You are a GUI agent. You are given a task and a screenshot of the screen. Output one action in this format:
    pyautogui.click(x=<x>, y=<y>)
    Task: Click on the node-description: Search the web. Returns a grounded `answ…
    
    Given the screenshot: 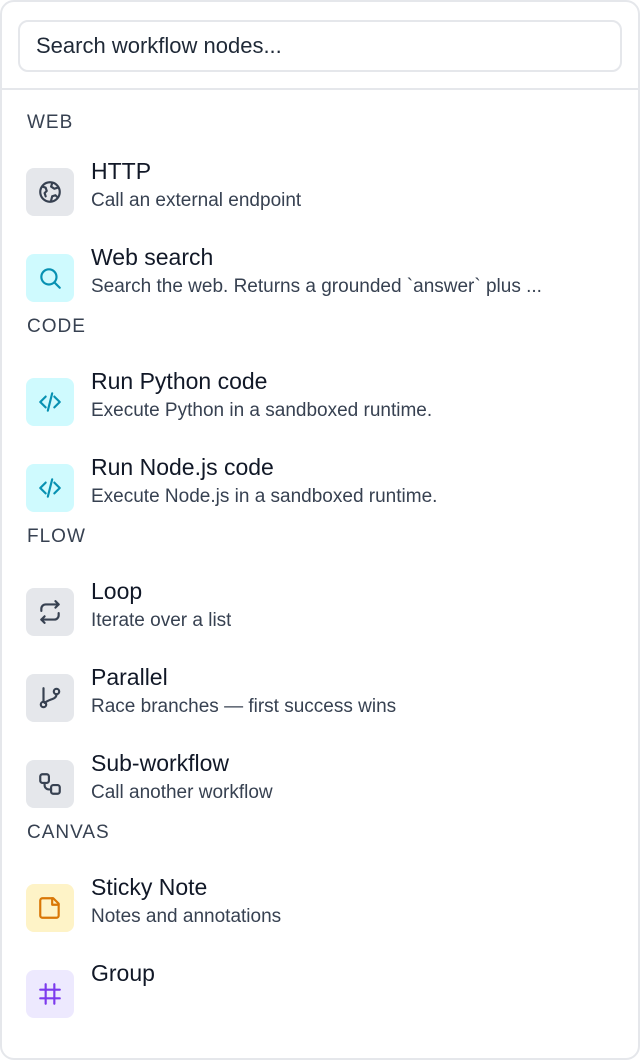 What is the action you would take?
    pyautogui.click(x=316, y=286)
    